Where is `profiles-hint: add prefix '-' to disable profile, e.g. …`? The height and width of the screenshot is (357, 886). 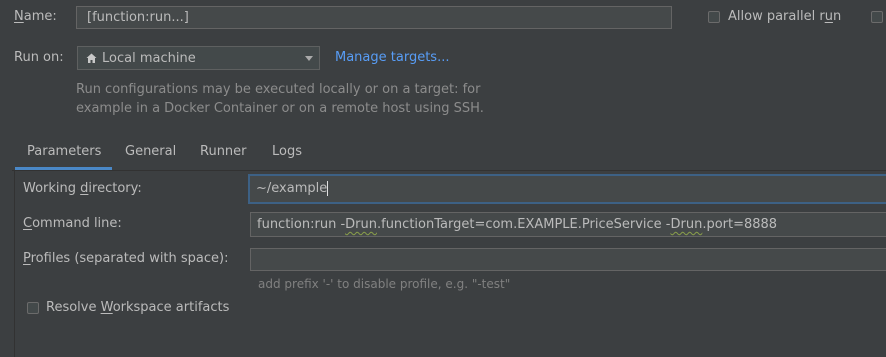
profiles-hint: add prefix '-' to disable profile, e.g. … is located at coordinates (384, 284).